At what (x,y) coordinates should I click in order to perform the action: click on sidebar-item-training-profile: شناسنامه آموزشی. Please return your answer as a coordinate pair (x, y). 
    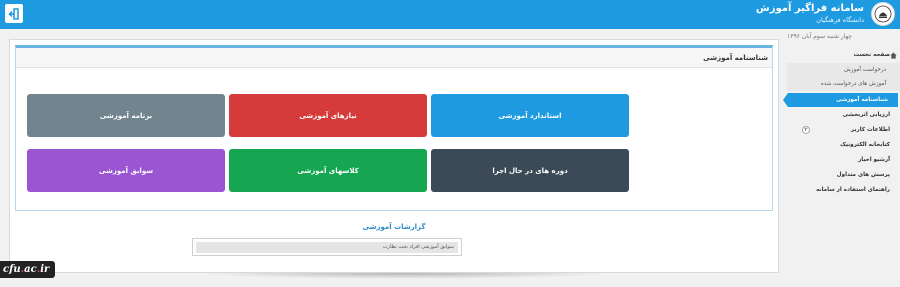
    Looking at the image, I should click on (840, 100).